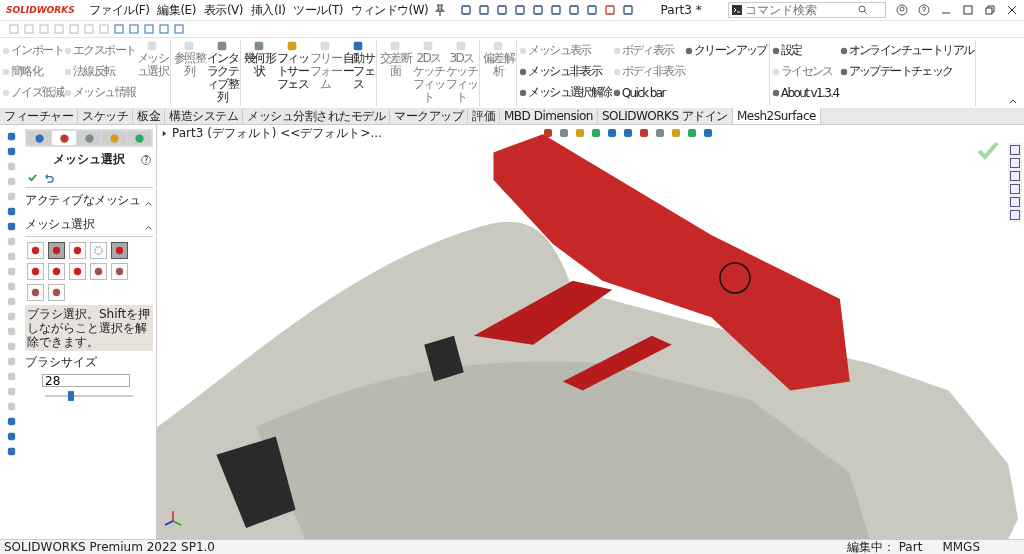  Describe the element at coordinates (48, 177) in the screenshot. I see `undo-icon` at that location.